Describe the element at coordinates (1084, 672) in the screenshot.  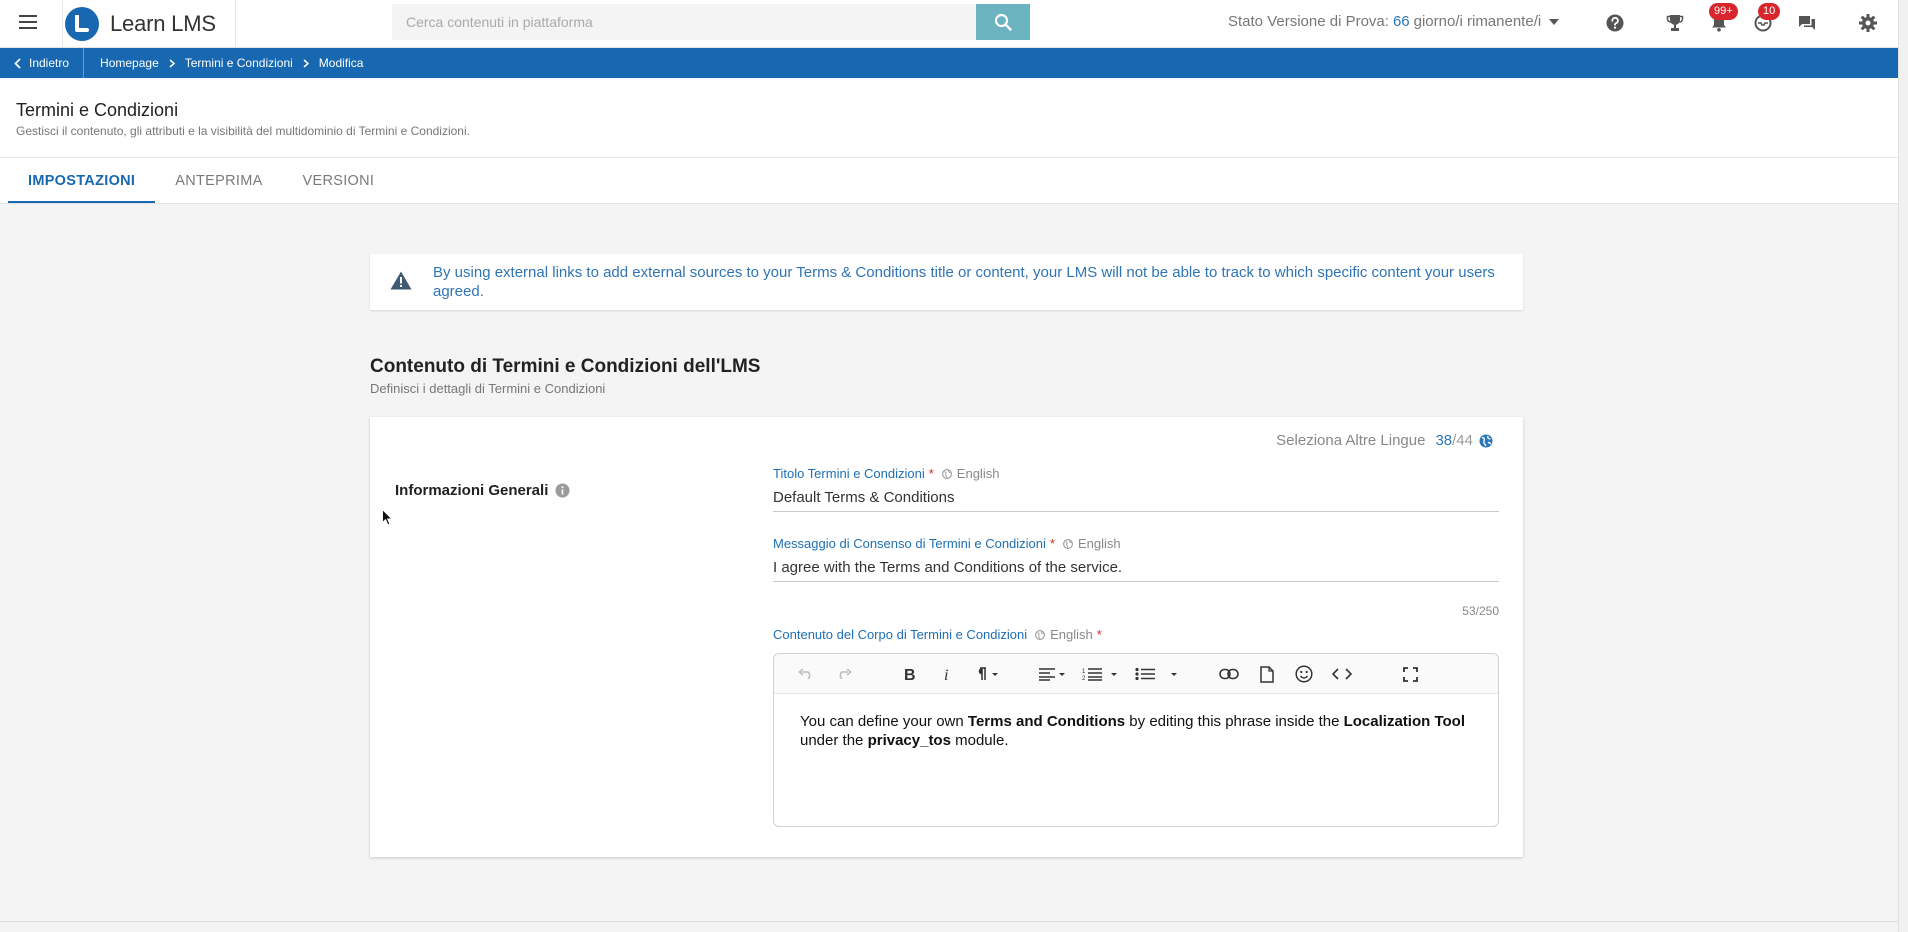
I see `svg-text: 1` at that location.